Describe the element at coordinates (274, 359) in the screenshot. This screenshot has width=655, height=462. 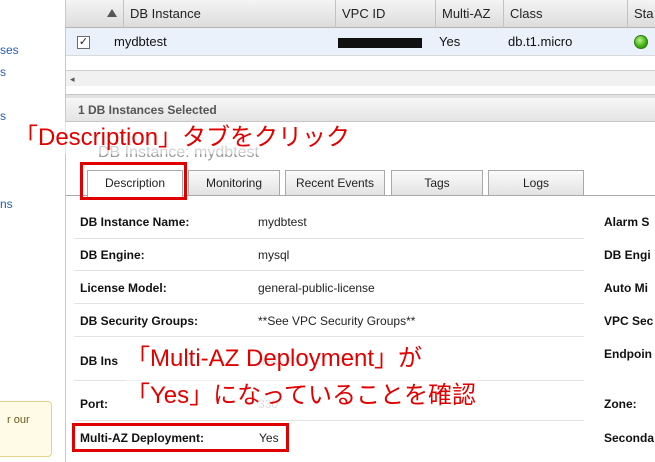
I see `annotation-confirm-line1: 「Multi-AZ Deployment」が` at that location.